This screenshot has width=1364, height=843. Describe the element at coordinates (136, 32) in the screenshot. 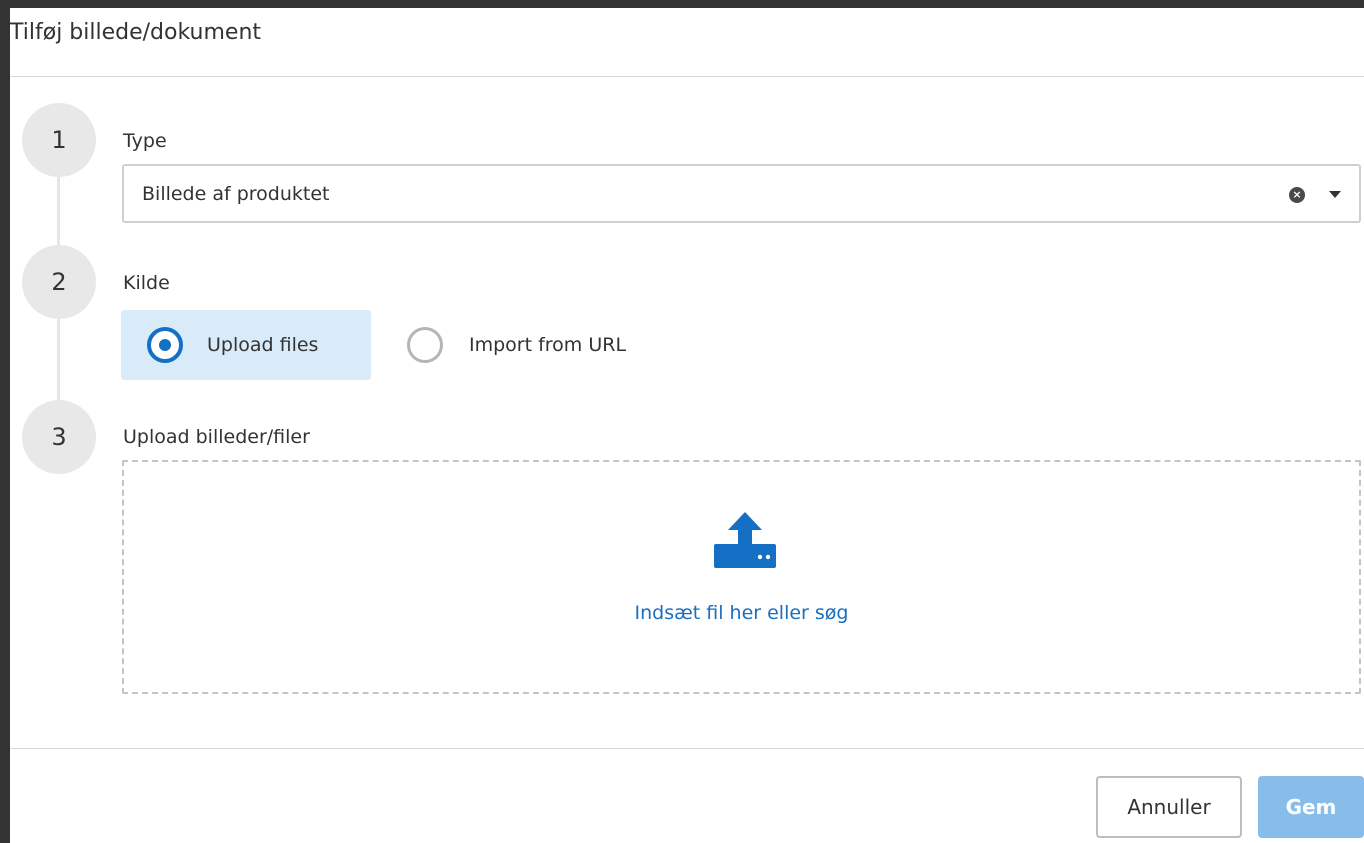

I see `dialog-title: Tilføj billede/dokument` at that location.